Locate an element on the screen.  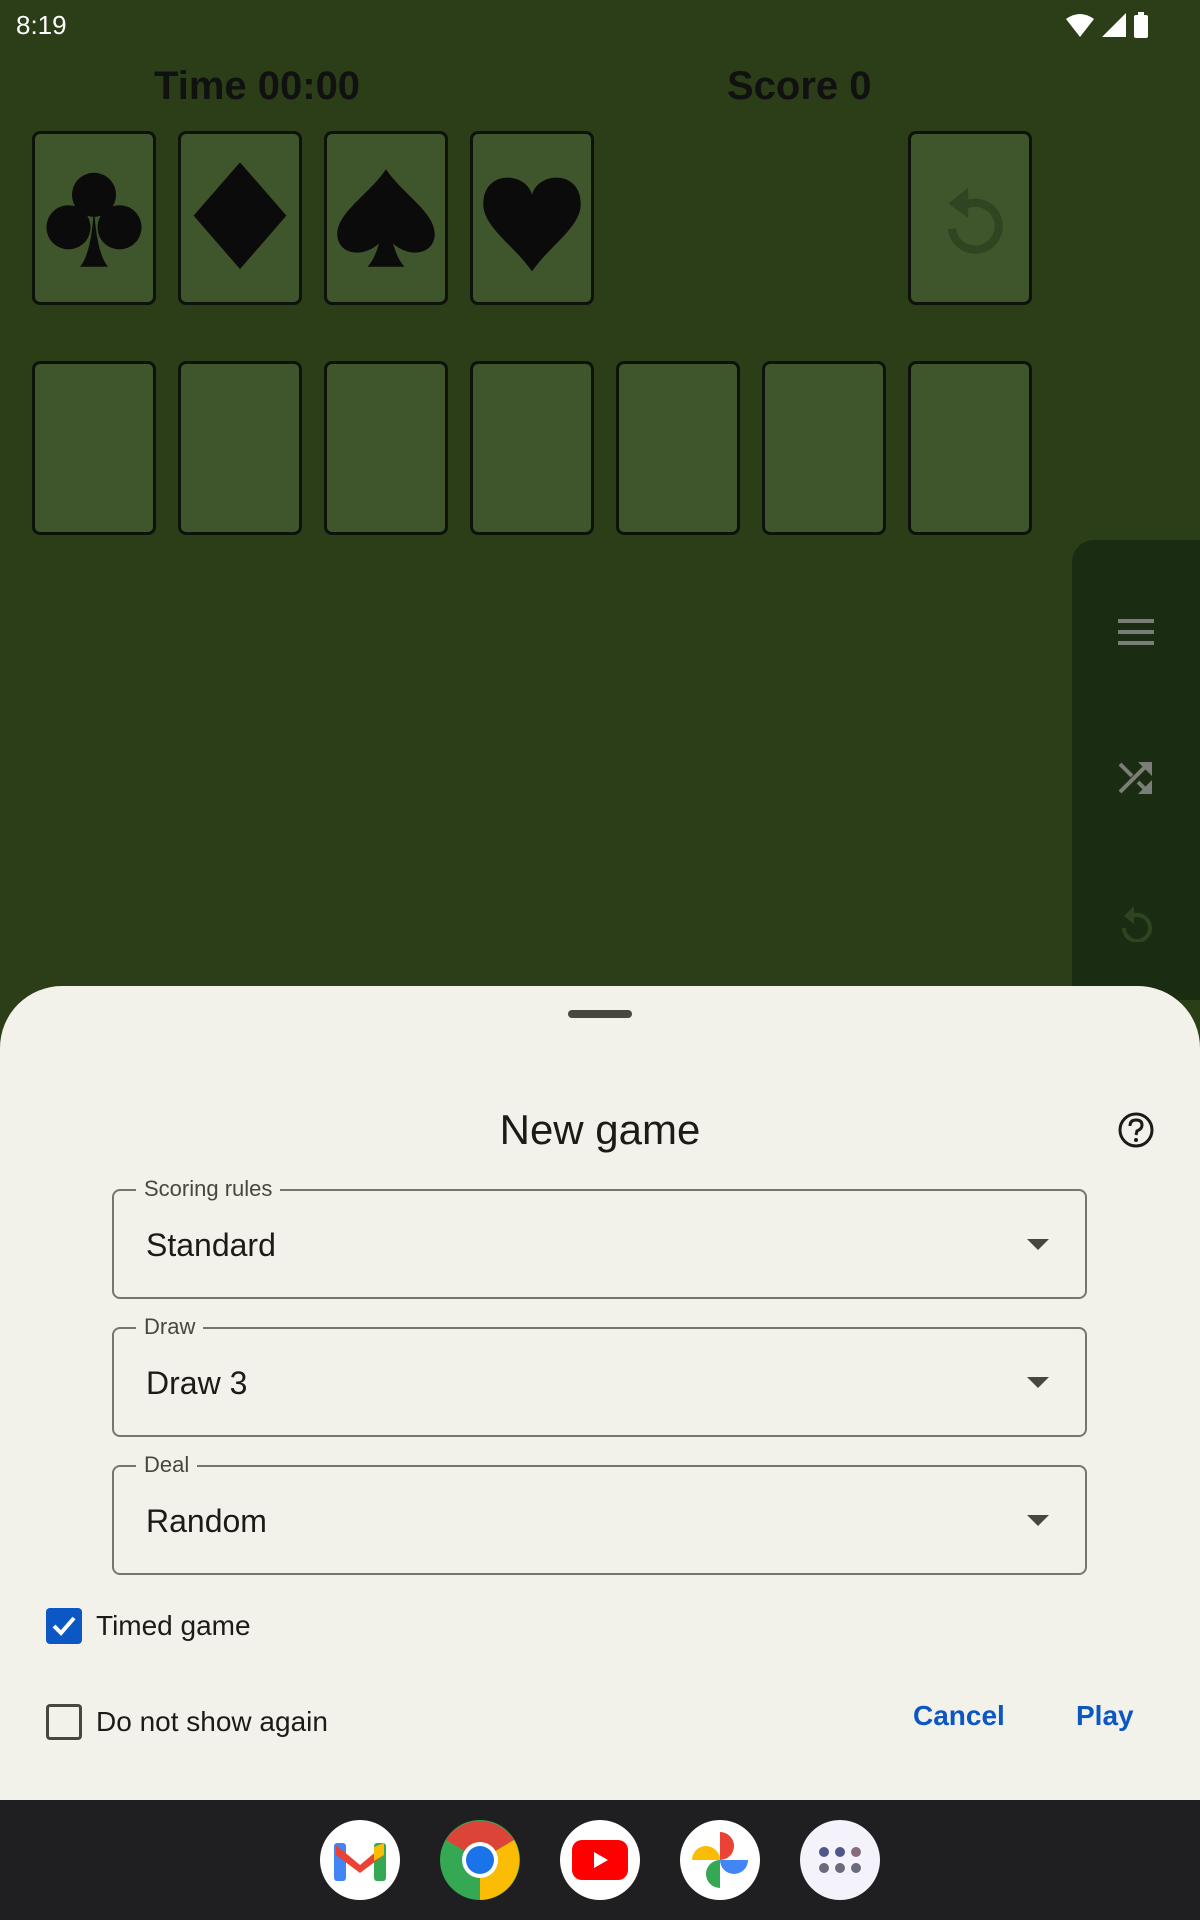
heart-icon is located at coordinates (532, 224).